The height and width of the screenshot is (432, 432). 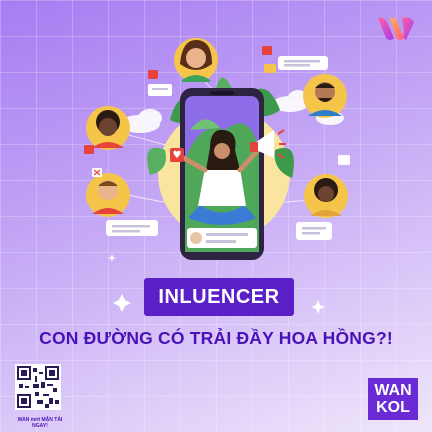 I want to click on heart-icon, so click(x=177, y=155).